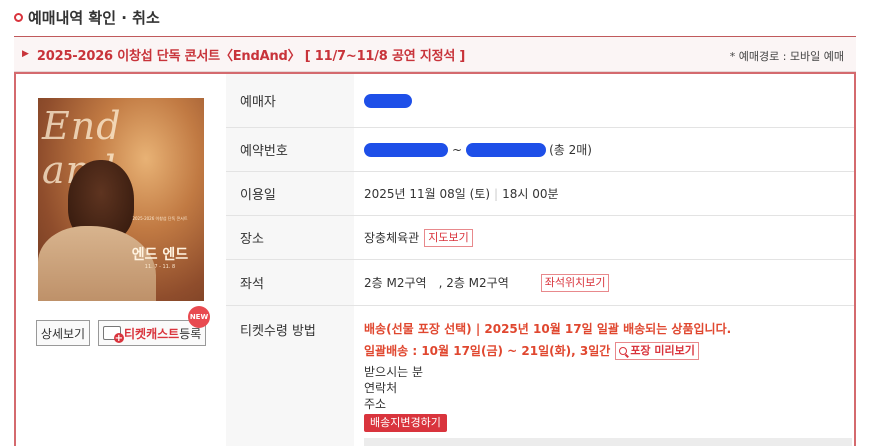 The image size is (876, 446). I want to click on change-address-button: 배송지변경하기, so click(405, 423).